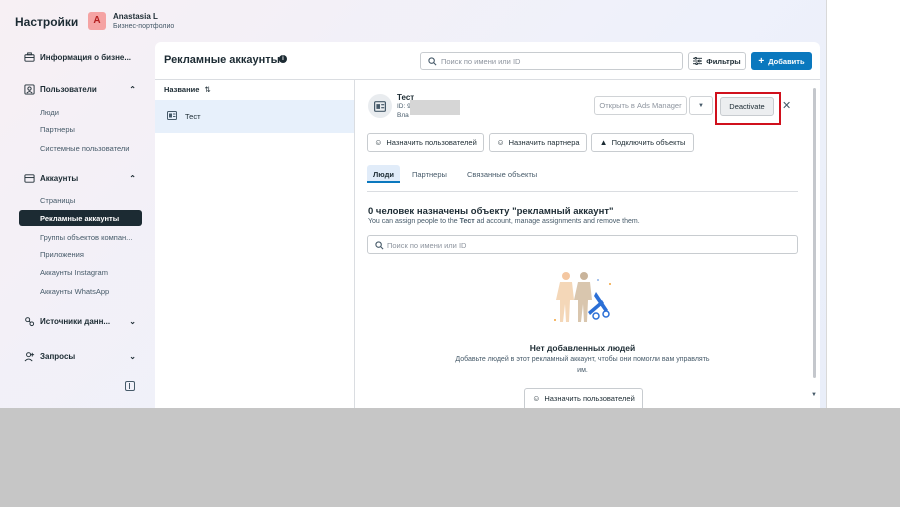  Describe the element at coordinates (640, 105) in the screenshot. I see `open-ads-manager-button: Открыть в Ads Manager` at that location.